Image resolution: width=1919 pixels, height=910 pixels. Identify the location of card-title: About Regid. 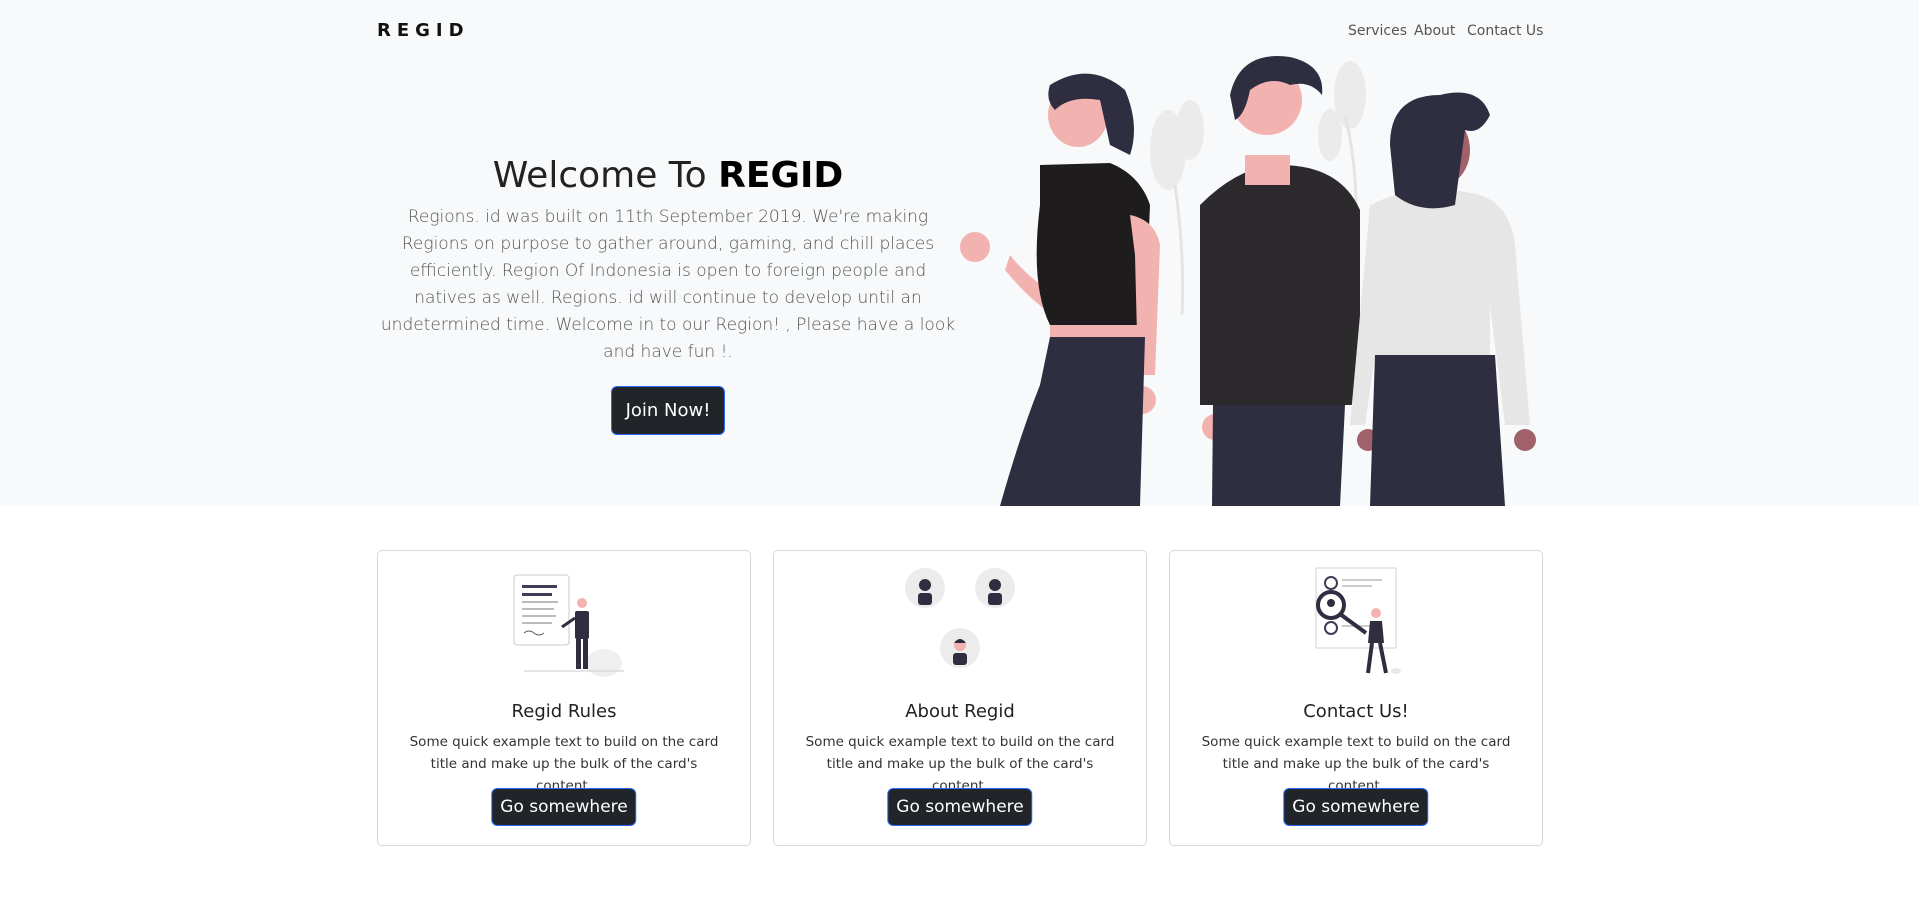
(960, 711).